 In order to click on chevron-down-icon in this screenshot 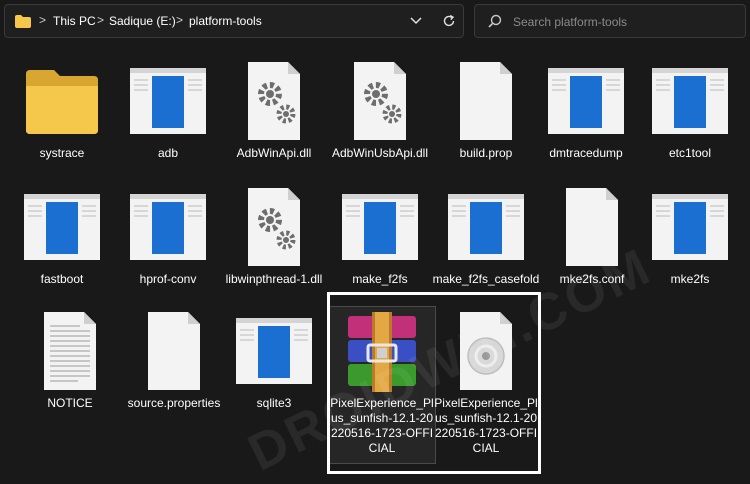, I will do `click(416, 20)`.